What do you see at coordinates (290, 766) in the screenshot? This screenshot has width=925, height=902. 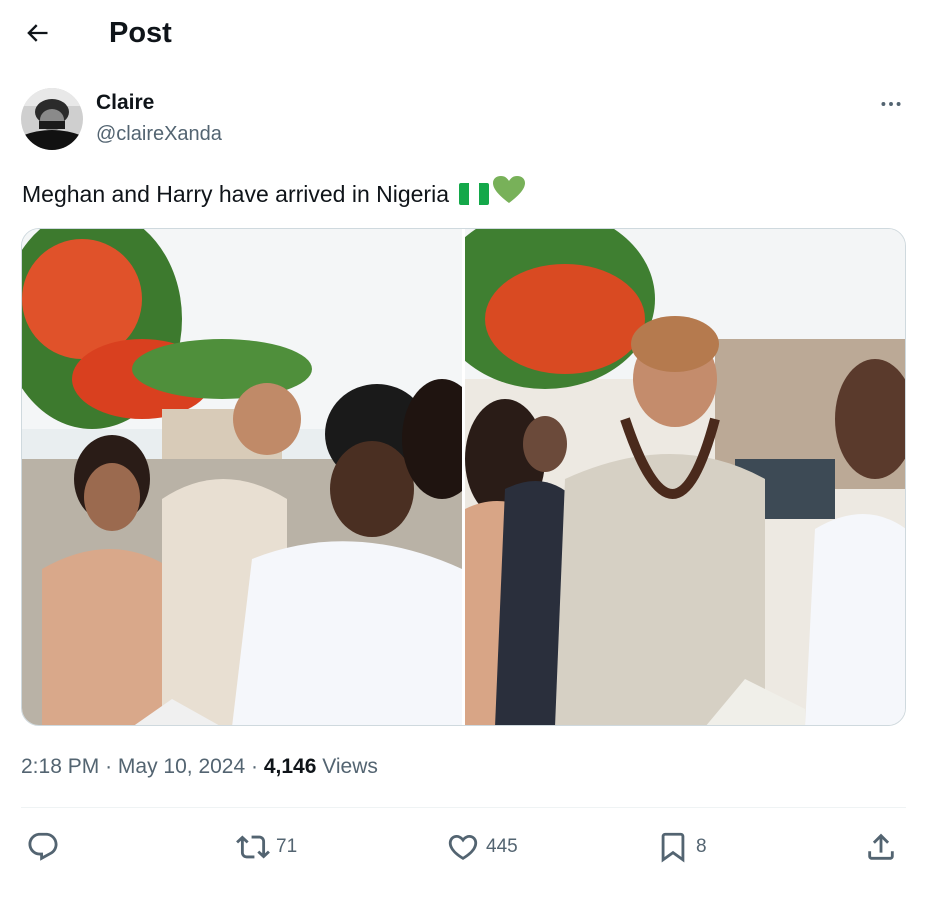 I see `views-count: 4,146` at bounding box center [290, 766].